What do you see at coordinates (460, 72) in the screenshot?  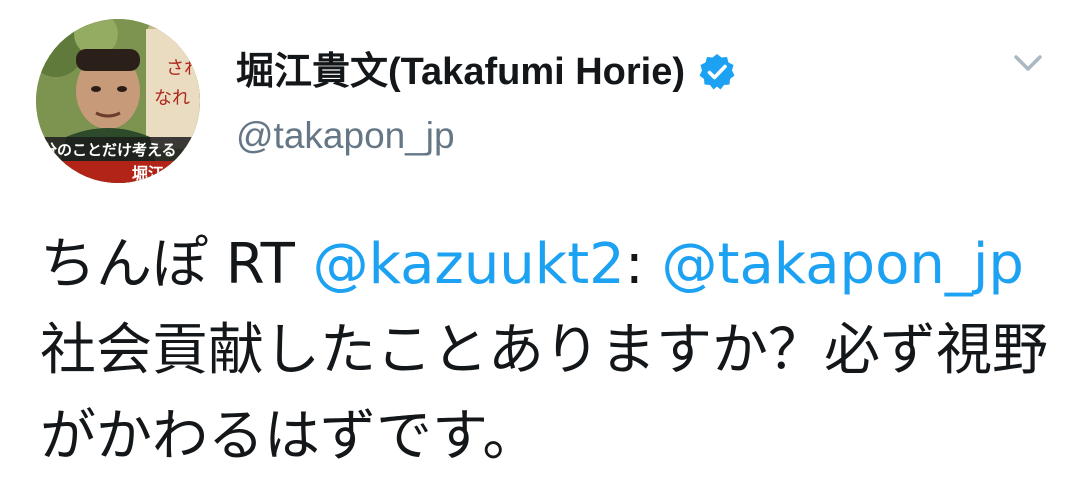 I see `author-name-text: 堀江貴文(Takafumi Horie)` at bounding box center [460, 72].